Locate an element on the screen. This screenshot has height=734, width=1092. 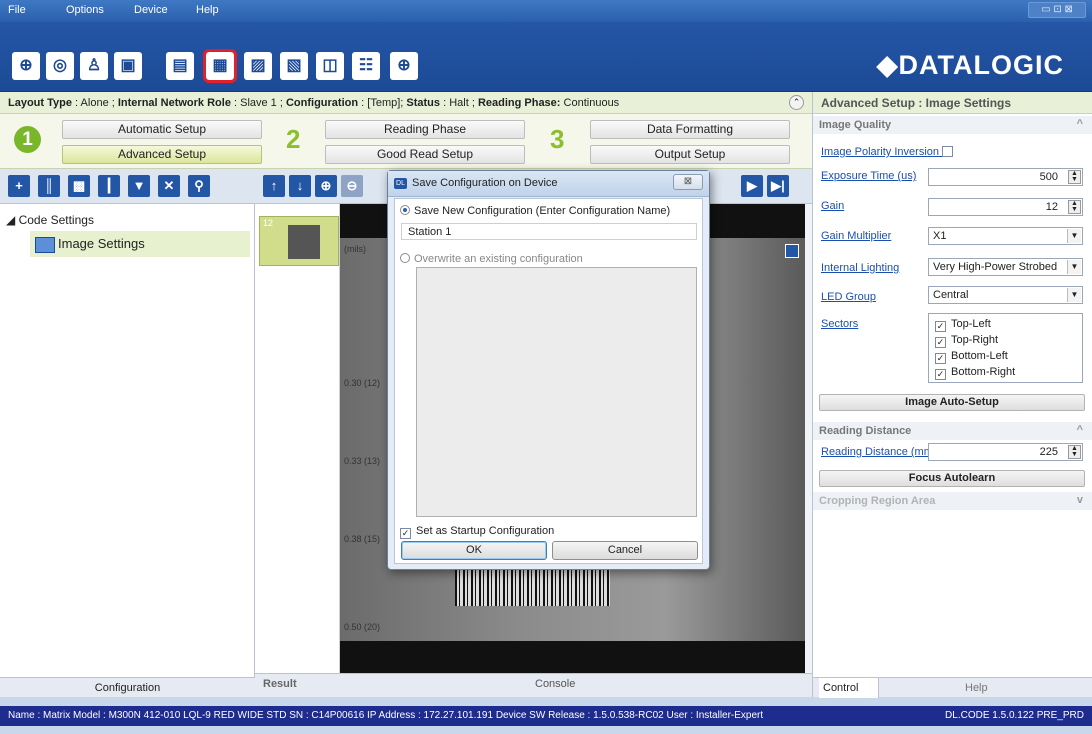
arrow-down-icon: ↓ is located at coordinates (300, 186).